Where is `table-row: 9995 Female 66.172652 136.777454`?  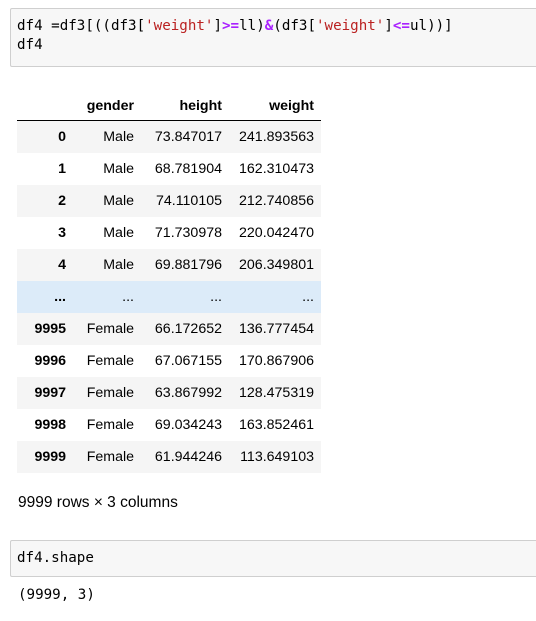
table-row: 9995 Female 66.172652 136.777454 is located at coordinates (169, 329).